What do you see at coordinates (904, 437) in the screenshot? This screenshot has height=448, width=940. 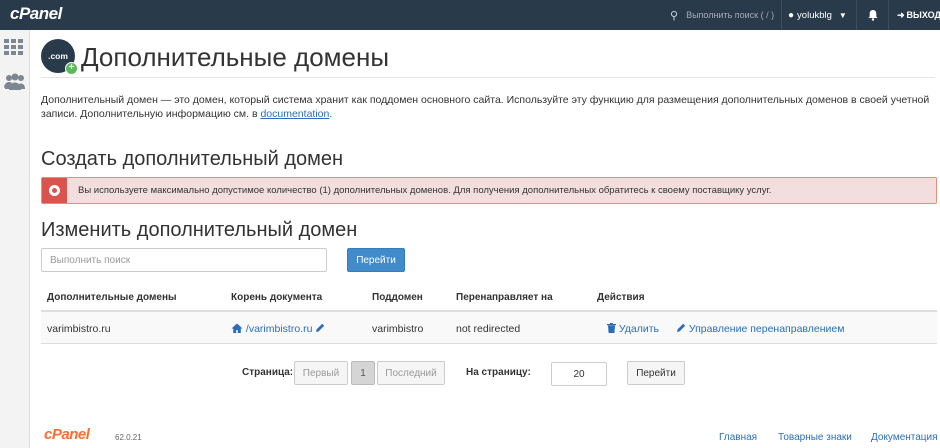 I see `footer-link-documentation: Документация` at bounding box center [904, 437].